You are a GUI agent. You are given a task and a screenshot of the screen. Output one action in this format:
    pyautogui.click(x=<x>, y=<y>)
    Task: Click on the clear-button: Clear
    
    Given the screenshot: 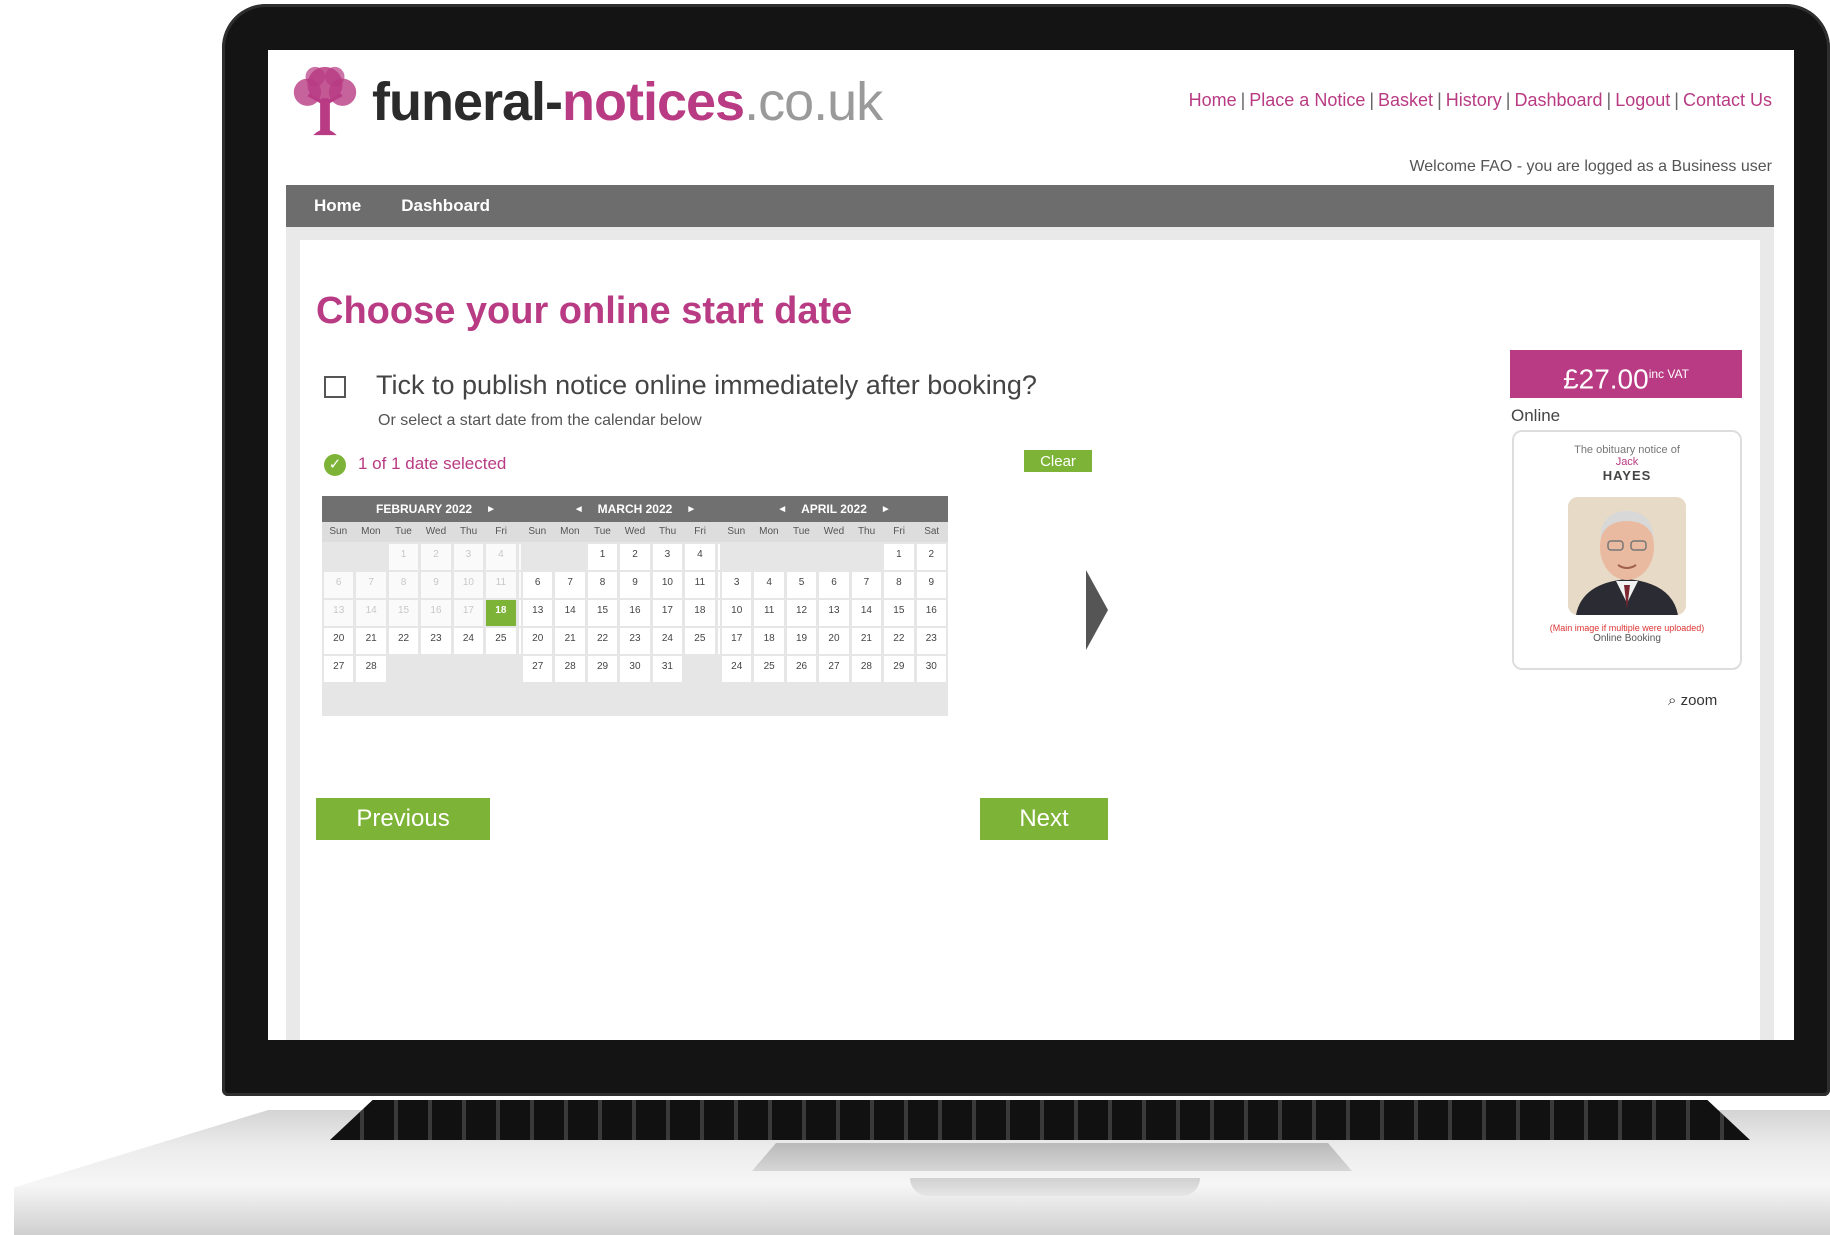 What is the action you would take?
    pyautogui.click(x=1058, y=461)
    